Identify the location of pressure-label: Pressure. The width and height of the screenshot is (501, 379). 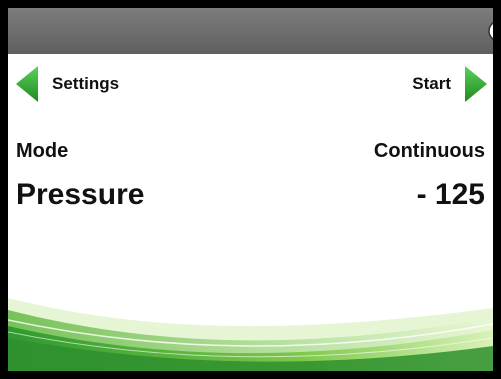
(80, 194).